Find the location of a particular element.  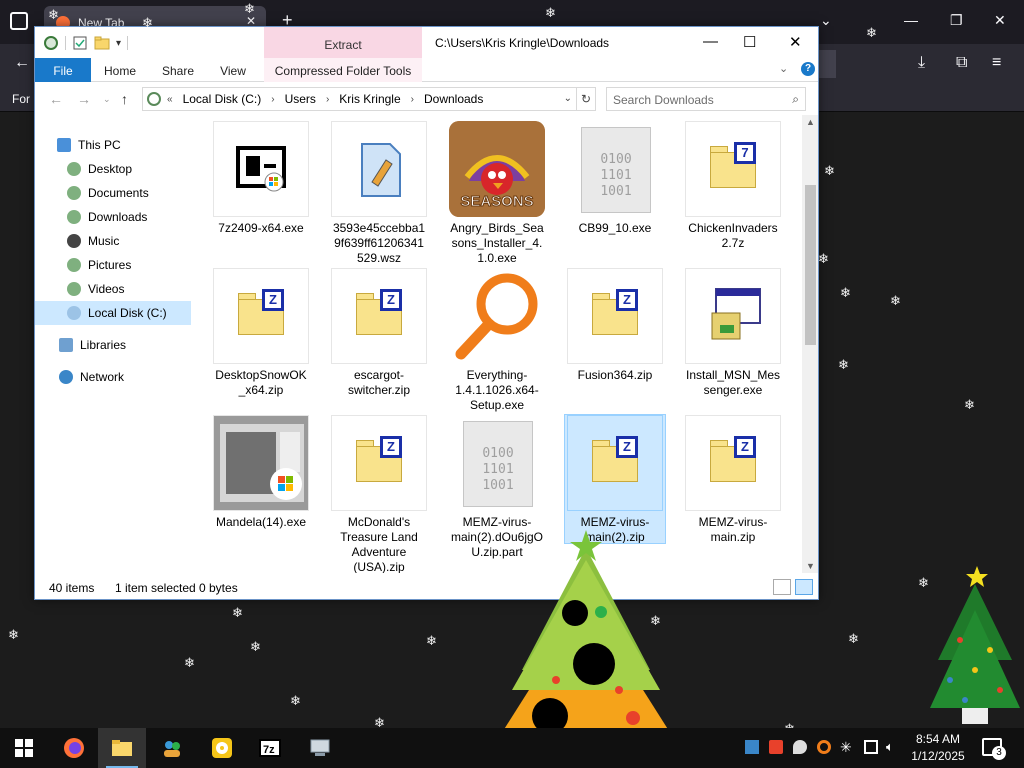

taskbar: 7z ✳ 🔈︎ 8:54 AM 1/12/2025 3 is located at coordinates (512, 748).